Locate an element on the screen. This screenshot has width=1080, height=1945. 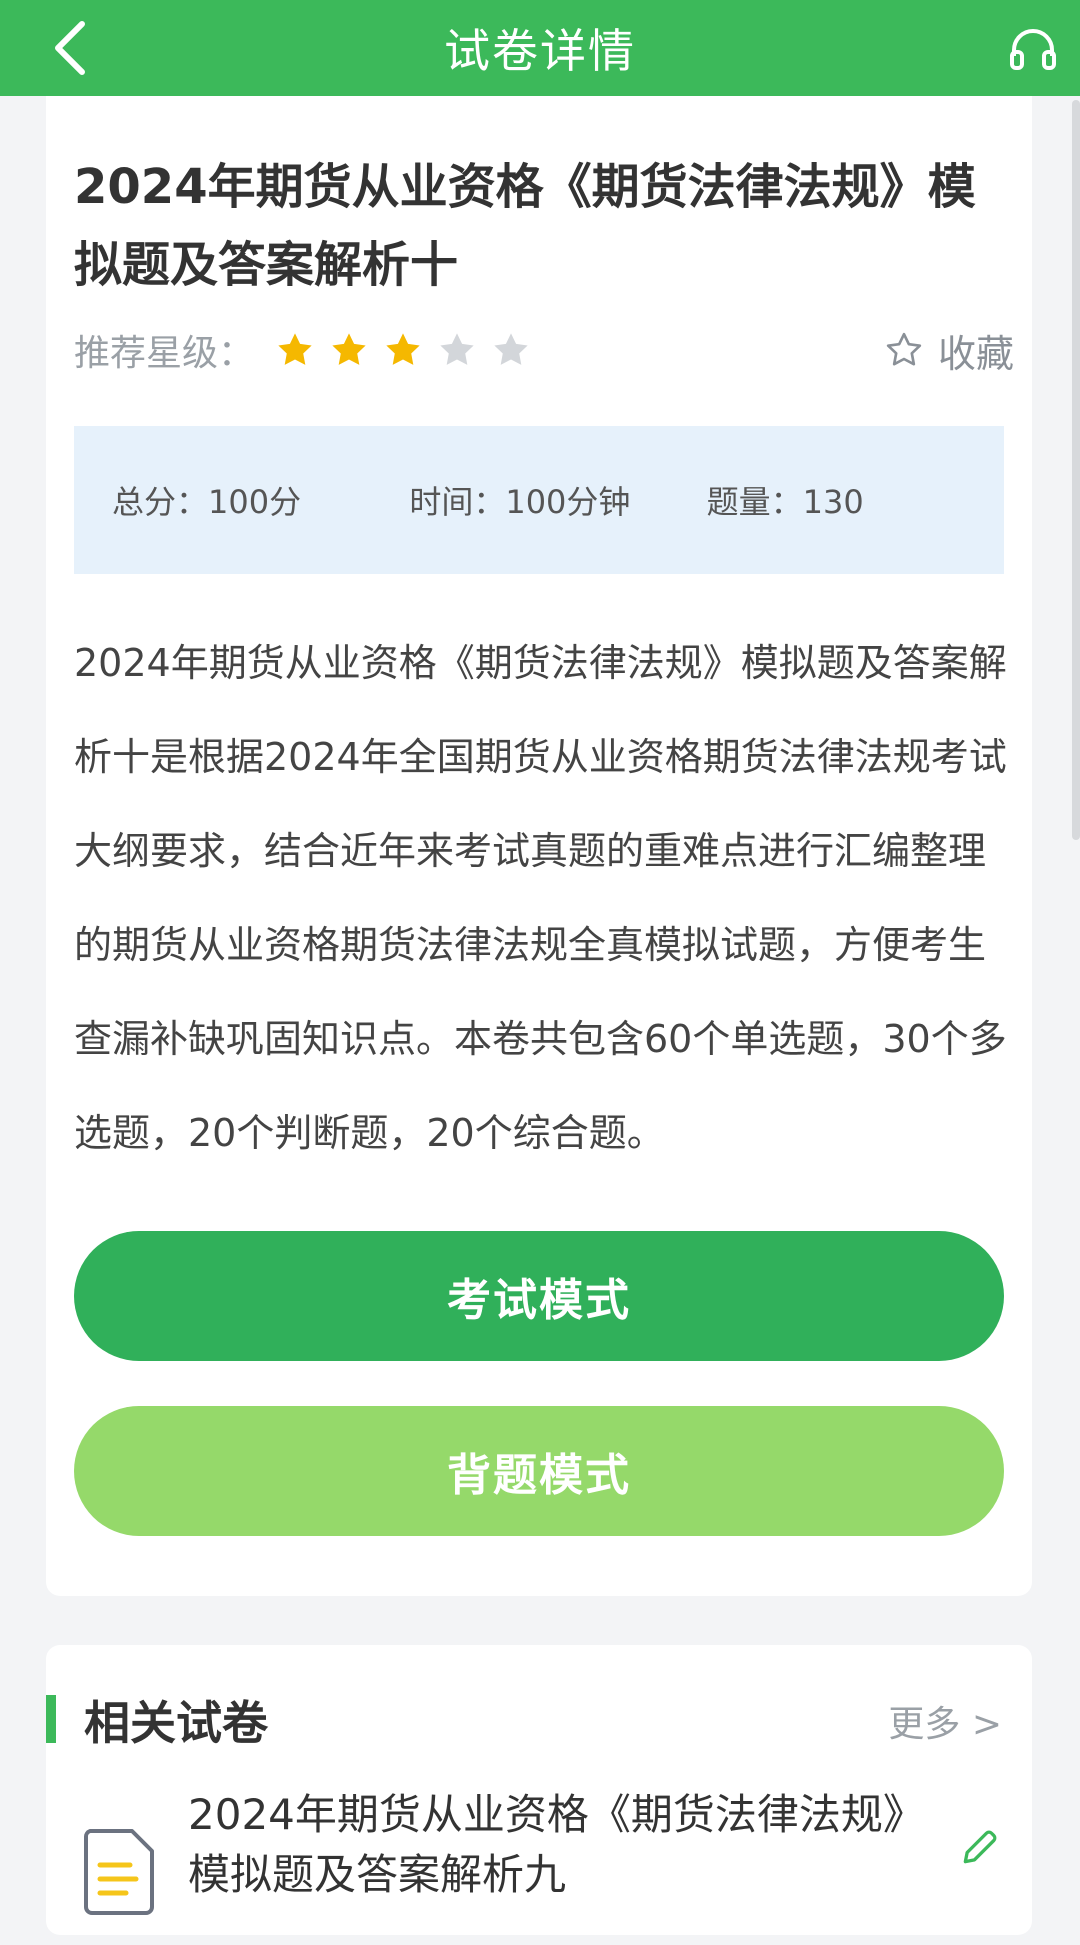
document-icon is located at coordinates (119, 1872).